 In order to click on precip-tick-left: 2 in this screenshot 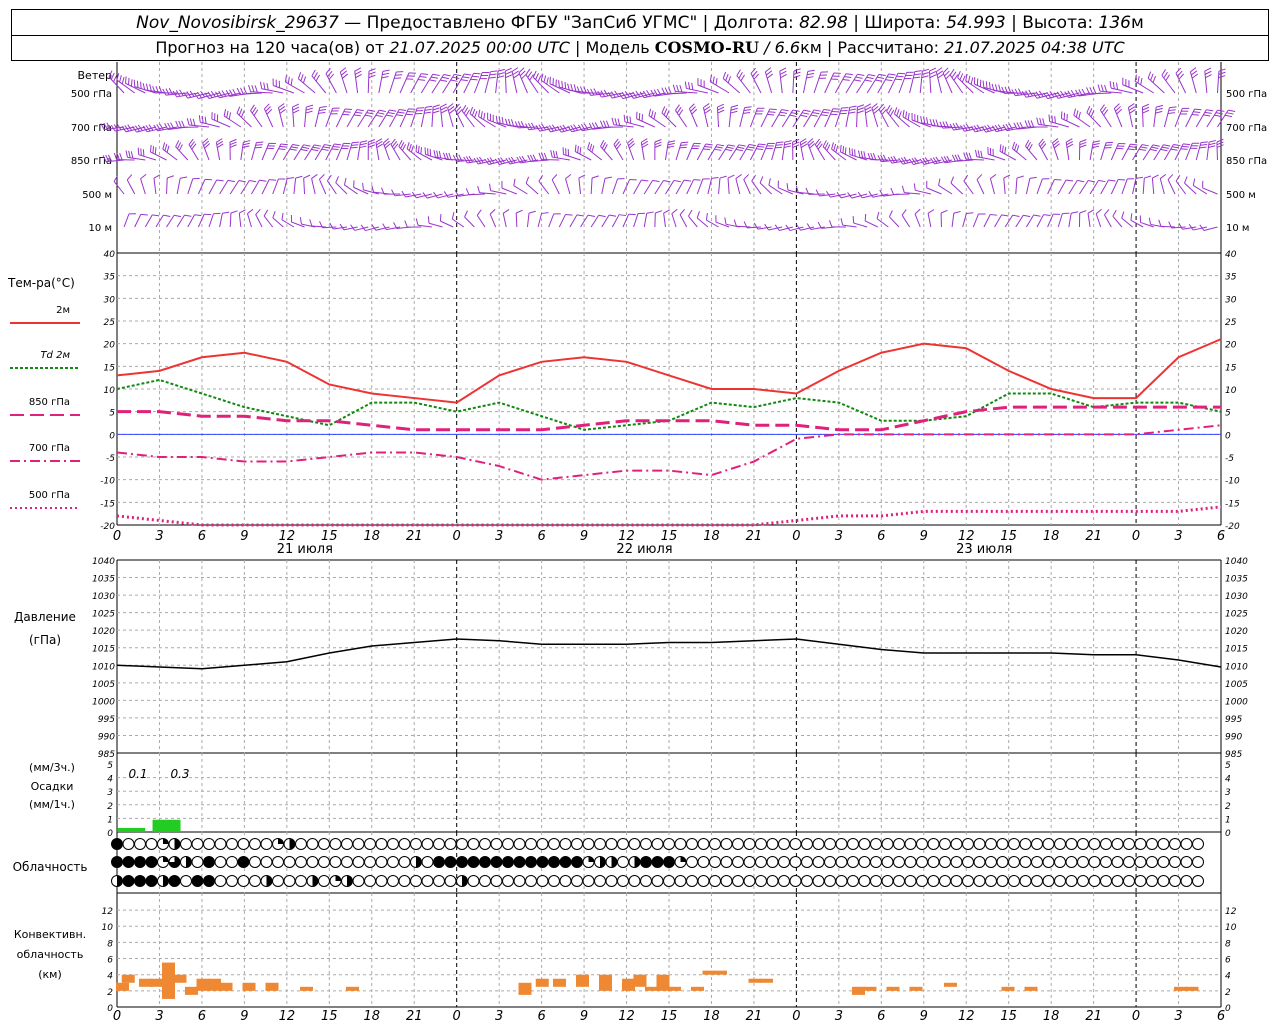, I will do `click(110, 807)`.